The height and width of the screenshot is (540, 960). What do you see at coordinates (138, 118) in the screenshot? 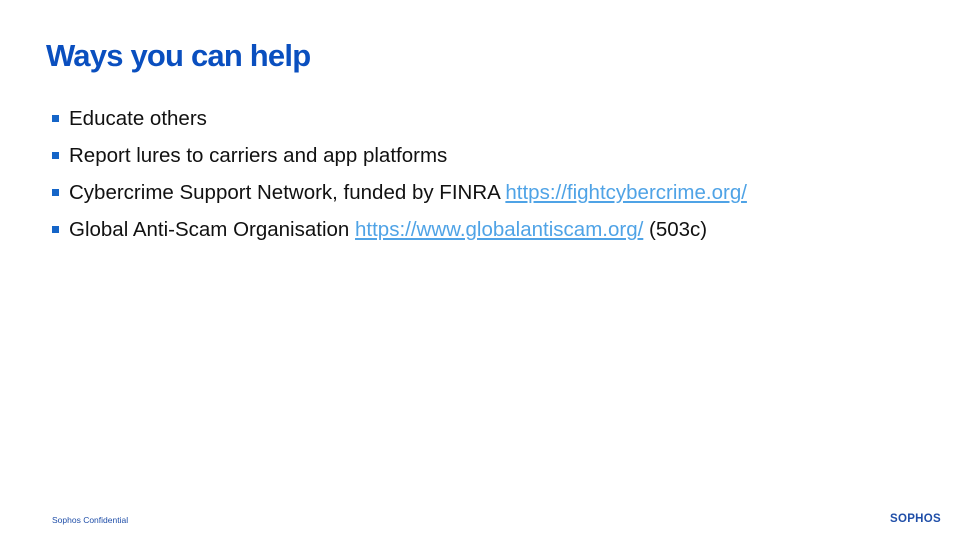
I see `bullet-text: Educate others` at bounding box center [138, 118].